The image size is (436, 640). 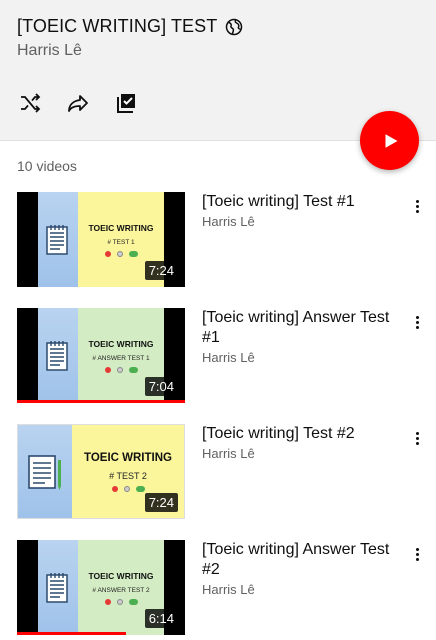 I want to click on thumb-subheading: # ANSWER TEST 1, so click(x=121, y=358).